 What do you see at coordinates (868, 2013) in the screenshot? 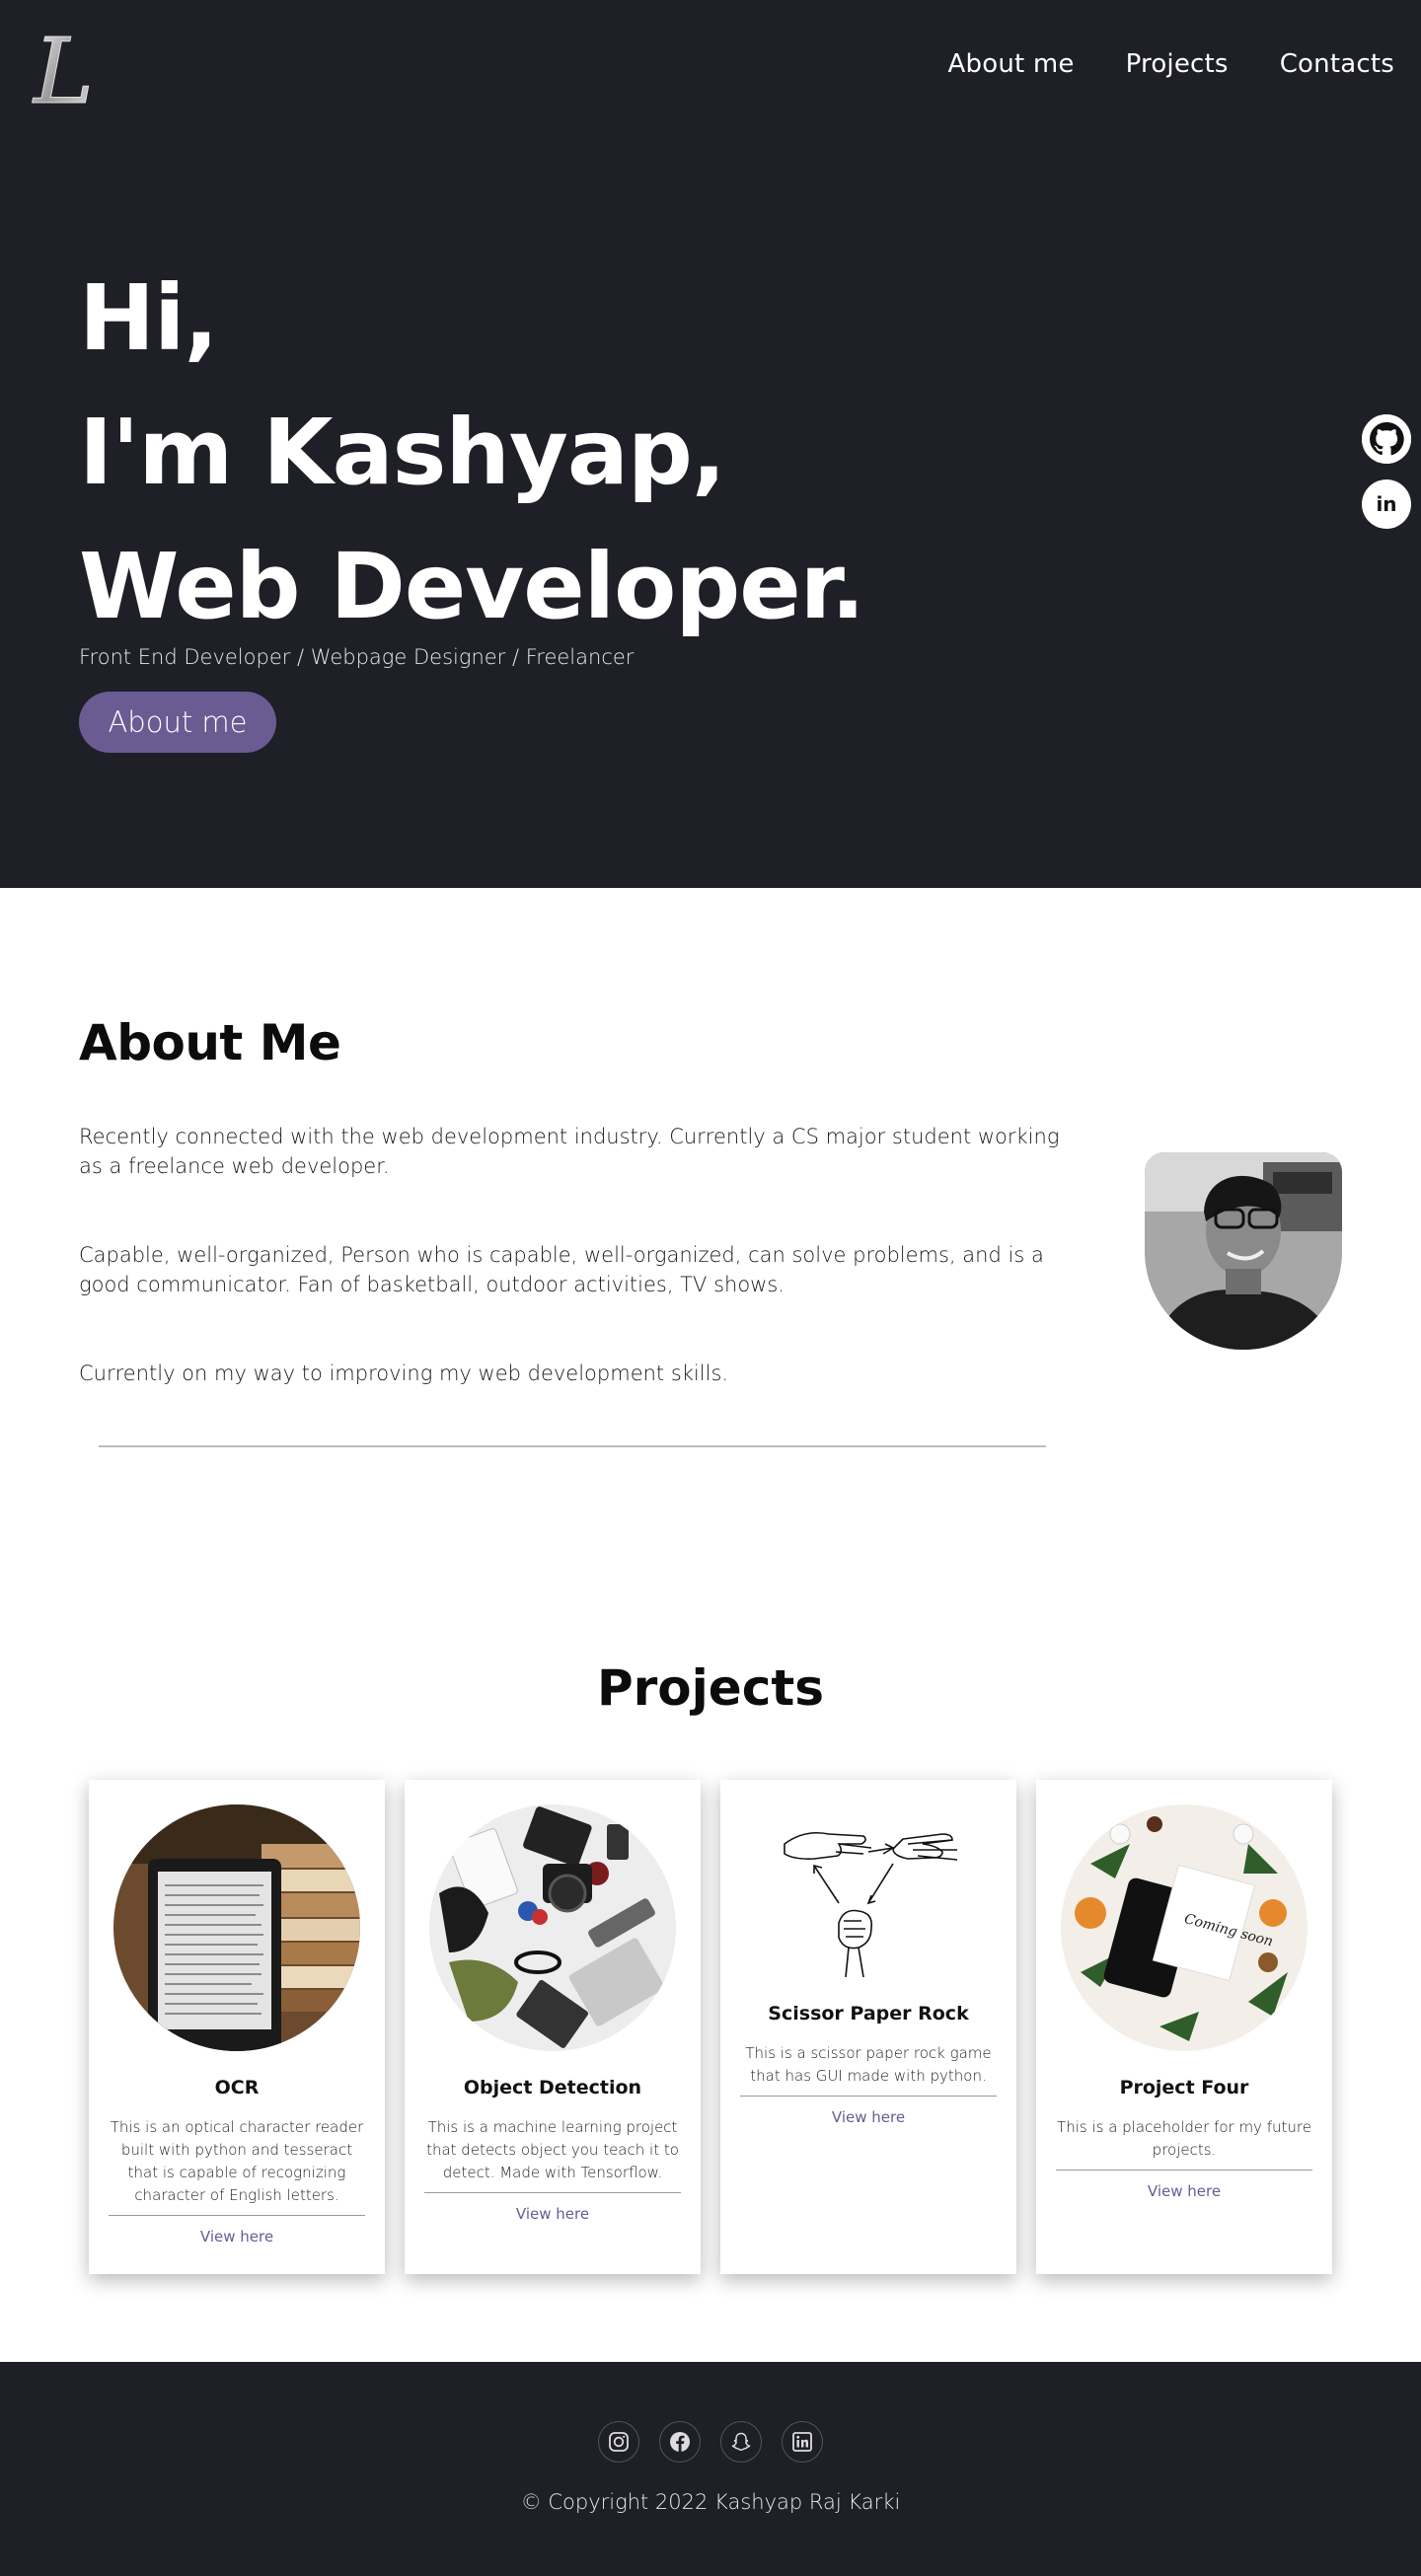
I see `project-title: Scissor Paper Rock` at bounding box center [868, 2013].